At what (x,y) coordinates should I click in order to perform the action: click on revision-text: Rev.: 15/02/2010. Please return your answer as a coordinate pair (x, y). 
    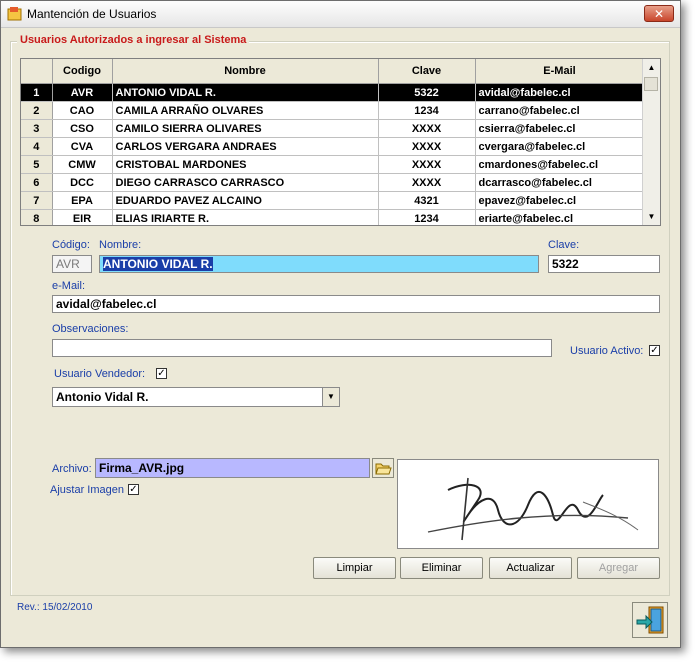
    Looking at the image, I should click on (55, 607).